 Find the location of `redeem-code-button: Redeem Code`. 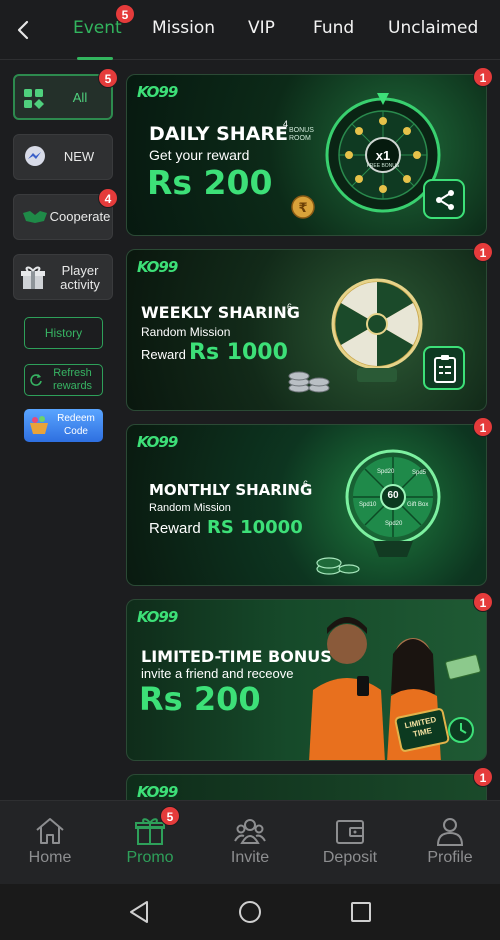

redeem-code-button: Redeem Code is located at coordinates (63, 425).